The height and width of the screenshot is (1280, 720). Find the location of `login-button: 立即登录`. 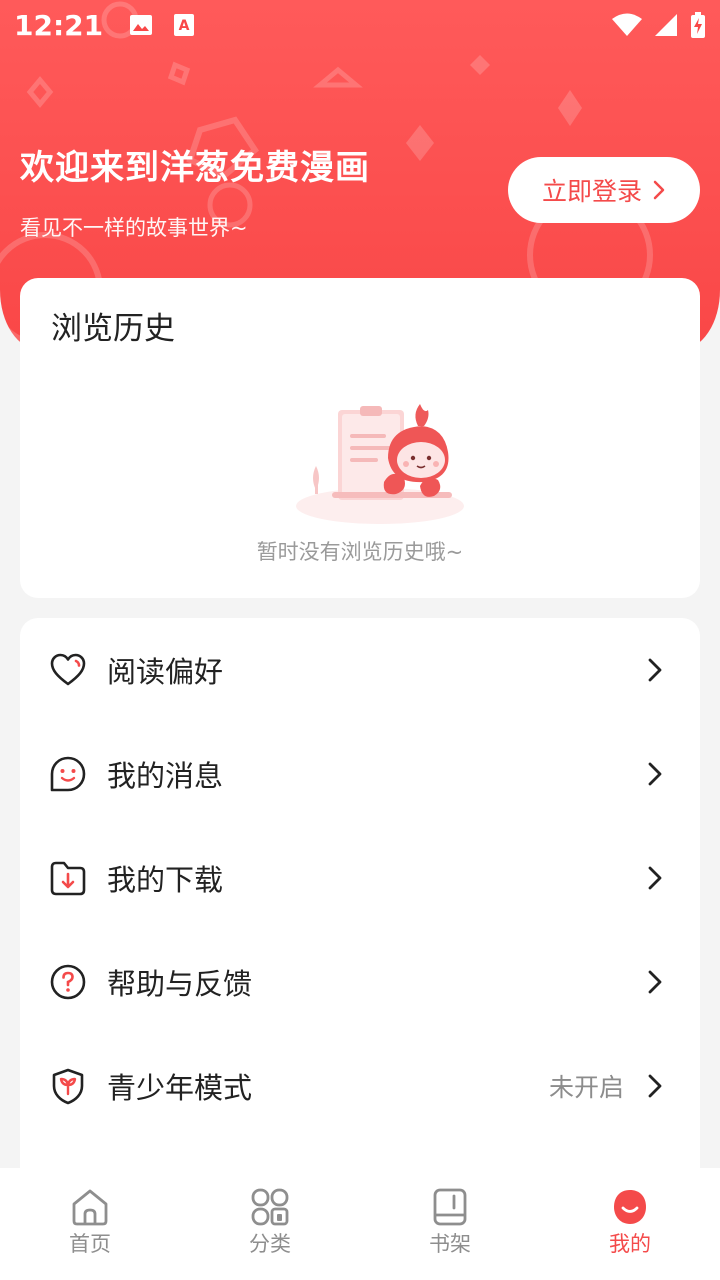

login-button: 立即登录 is located at coordinates (604, 190).